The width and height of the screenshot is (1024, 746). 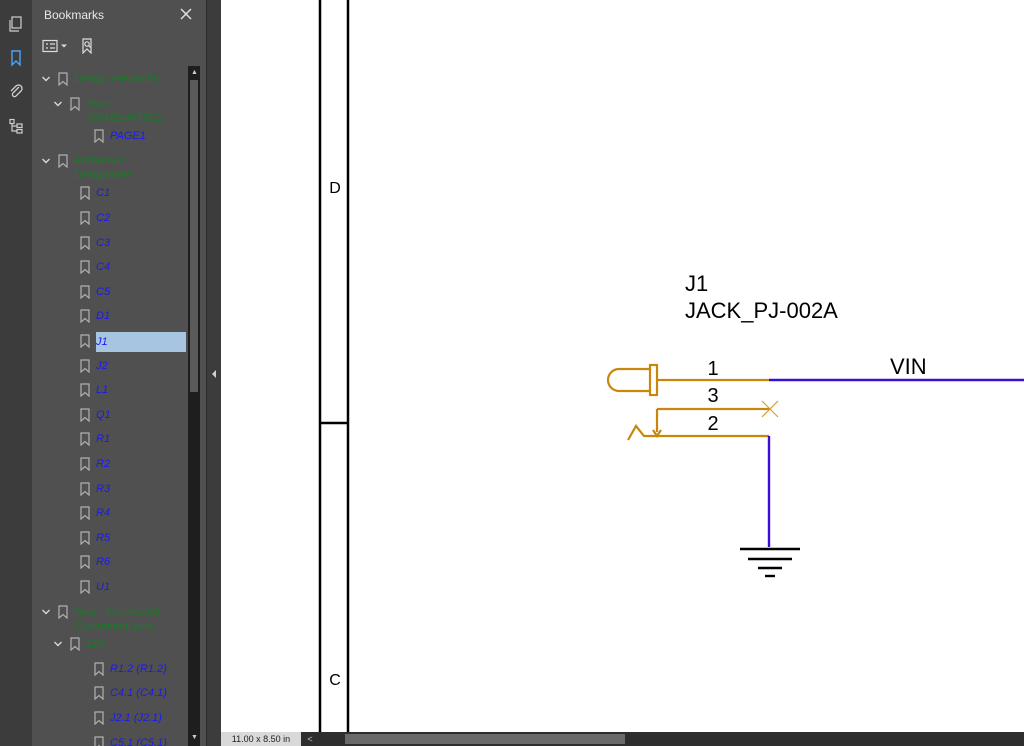 I want to click on bookmark-item: R1, so click(x=110, y=440).